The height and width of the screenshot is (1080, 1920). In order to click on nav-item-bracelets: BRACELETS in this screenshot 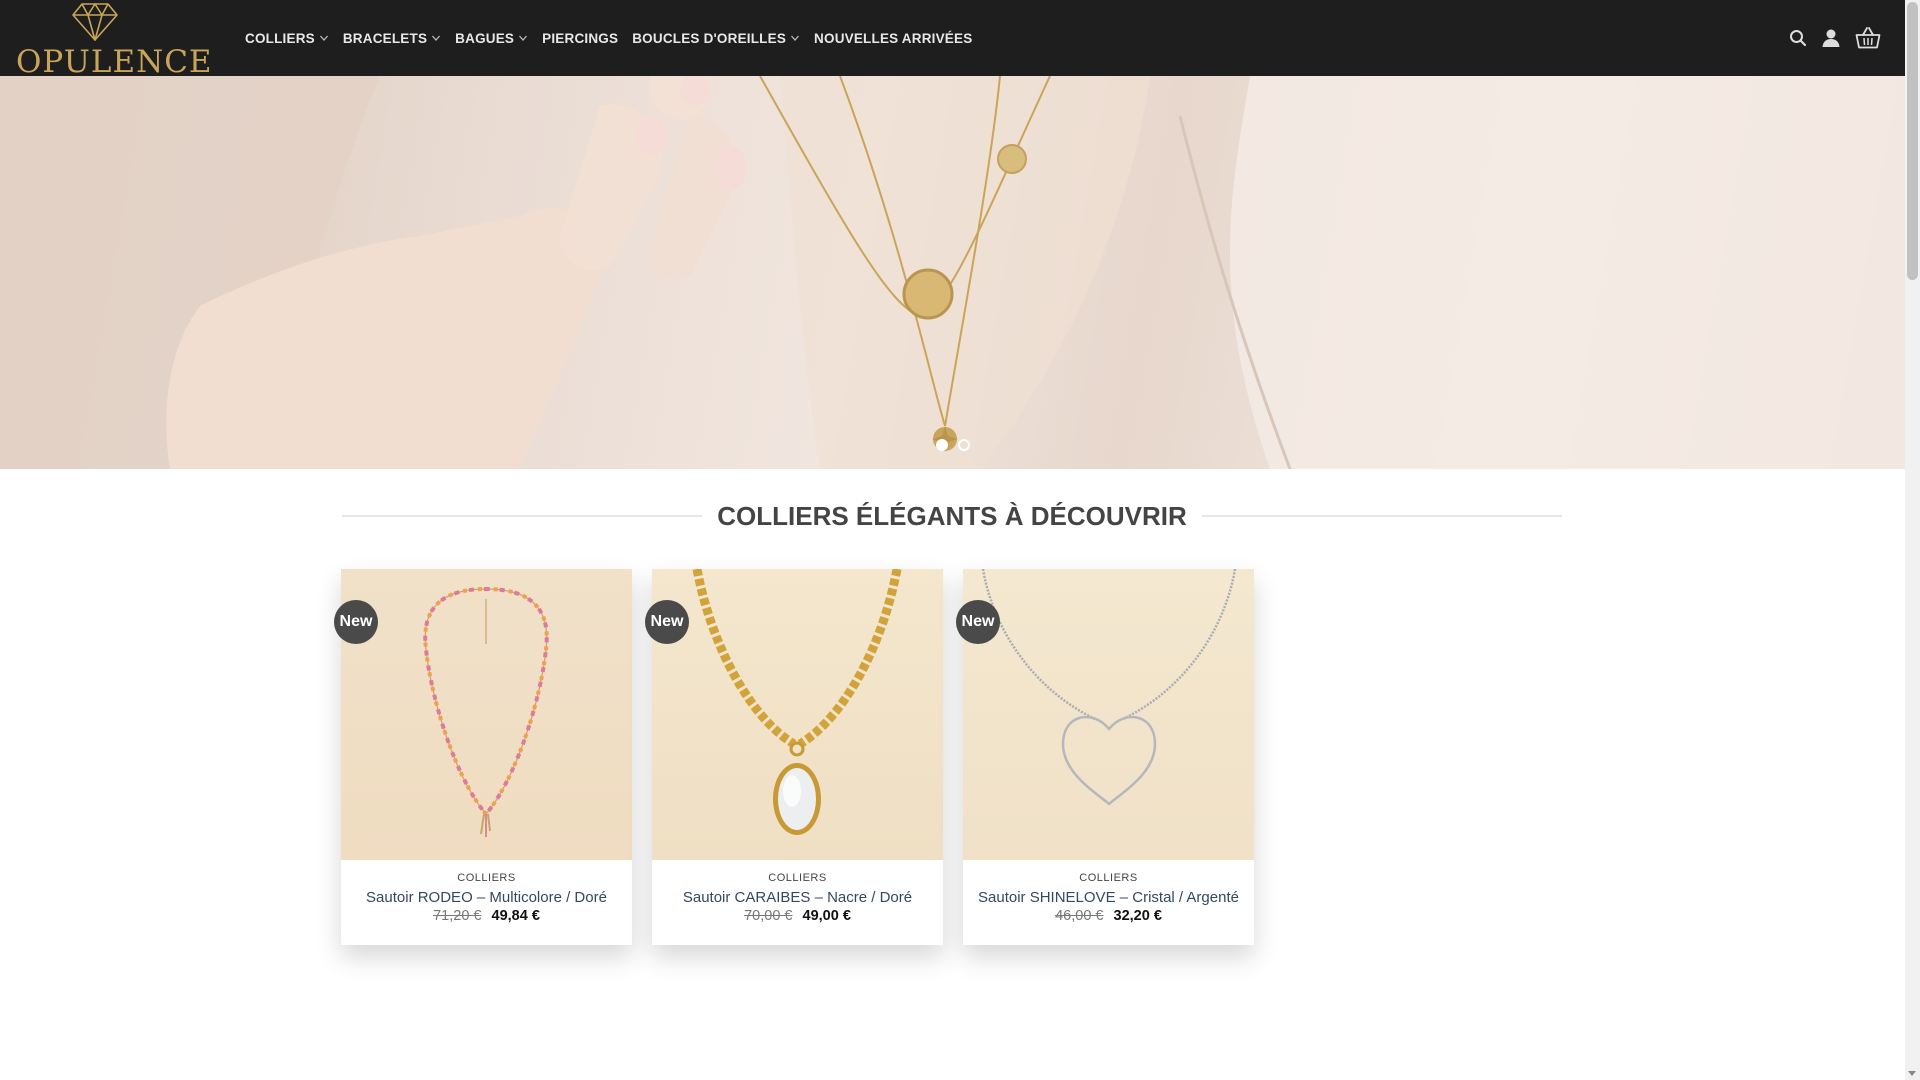, I will do `click(392, 38)`.